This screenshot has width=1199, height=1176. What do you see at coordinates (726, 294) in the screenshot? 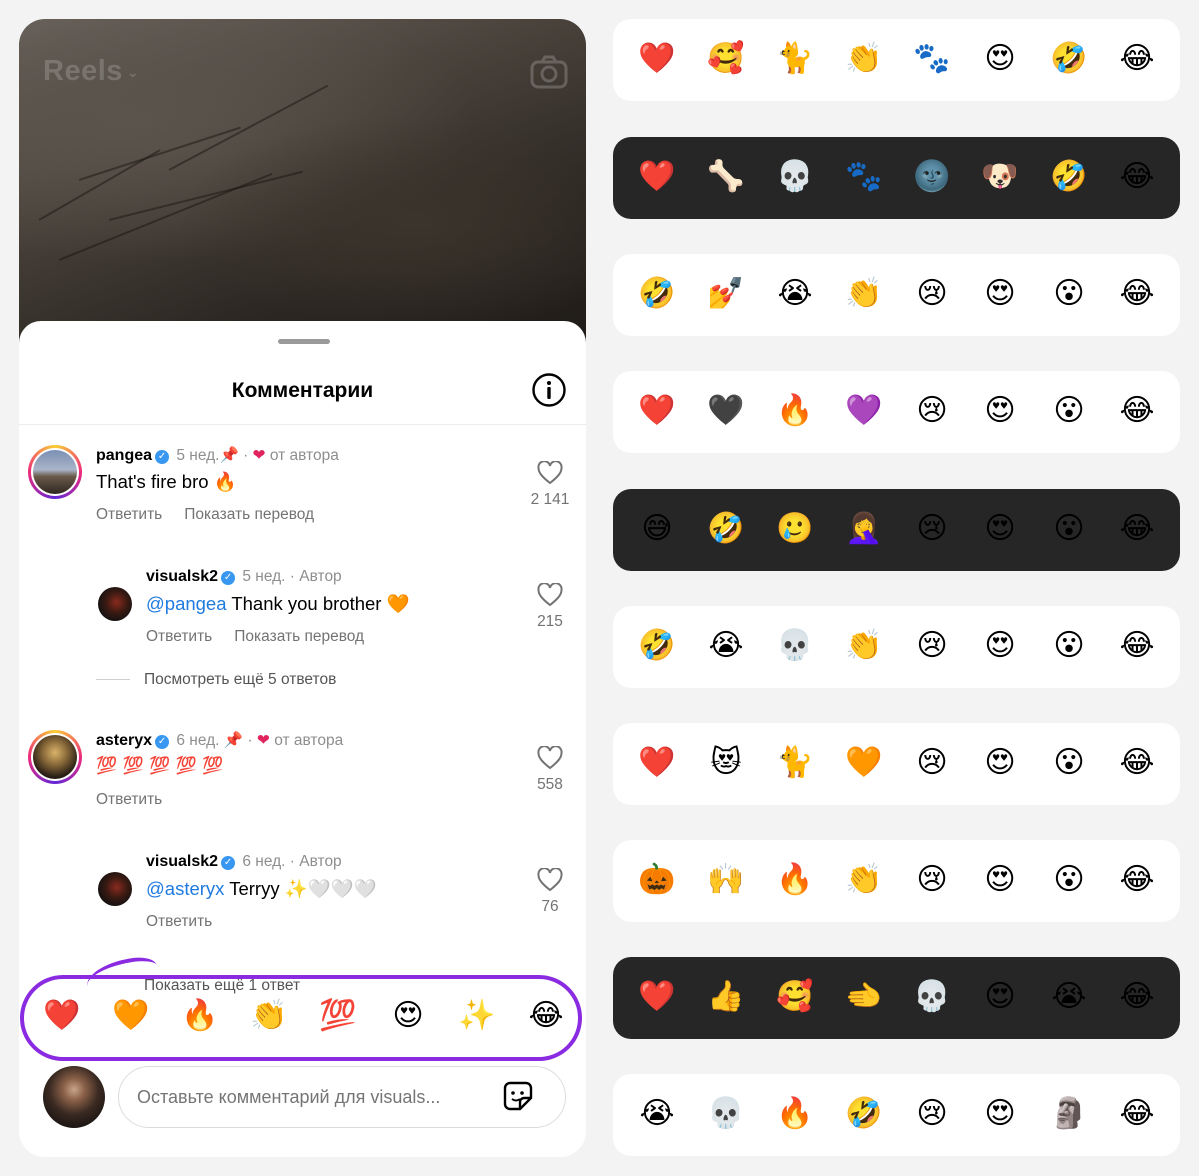
I see `reaction-emoji: 💅` at bounding box center [726, 294].